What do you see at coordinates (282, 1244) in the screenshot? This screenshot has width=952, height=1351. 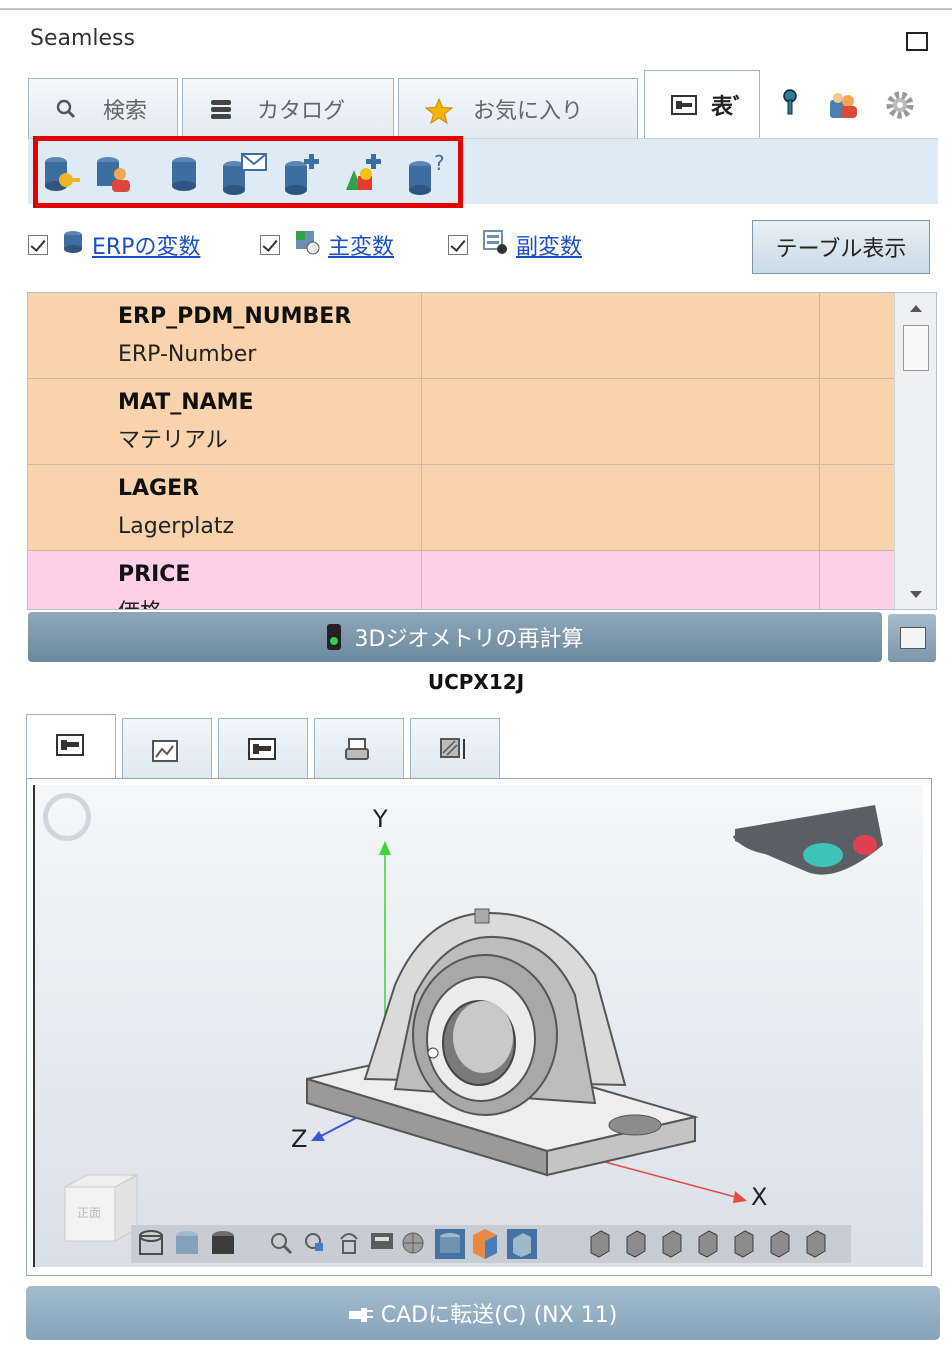 I see `zoom-icon` at bounding box center [282, 1244].